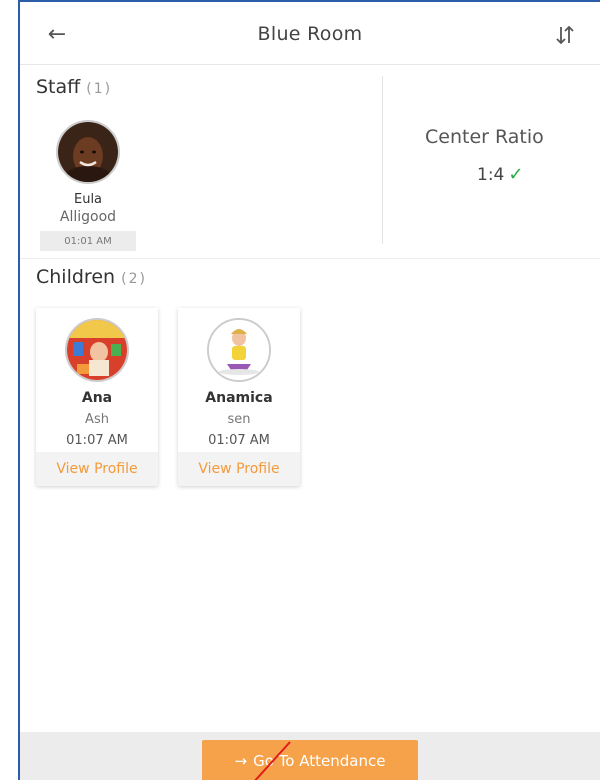  Describe the element at coordinates (88, 185) in the screenshot. I see `staff-card: Eula Alligood 01:01 AM` at that location.